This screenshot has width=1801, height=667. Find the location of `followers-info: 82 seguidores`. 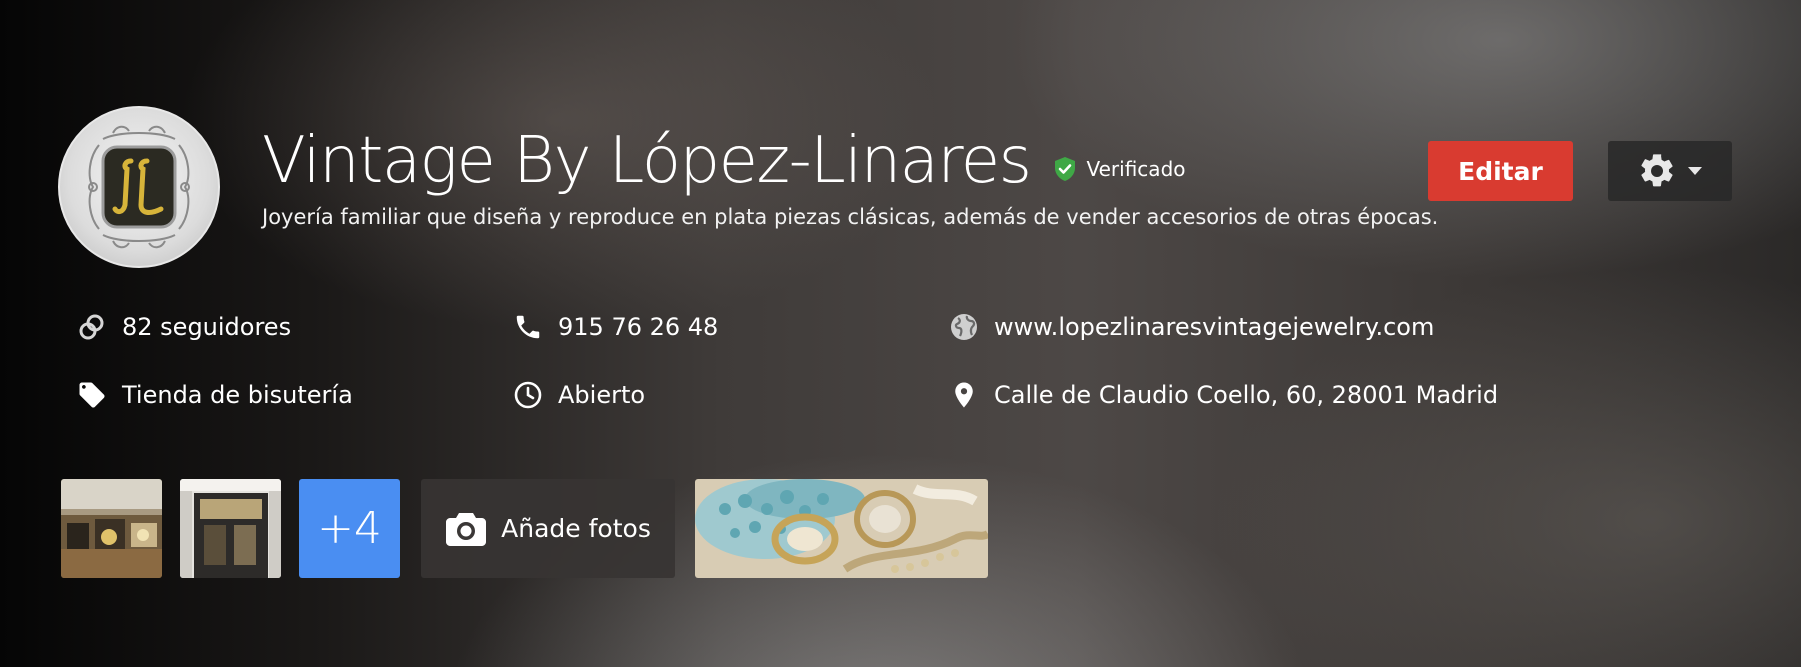

followers-info: 82 seguidores is located at coordinates (183, 327).